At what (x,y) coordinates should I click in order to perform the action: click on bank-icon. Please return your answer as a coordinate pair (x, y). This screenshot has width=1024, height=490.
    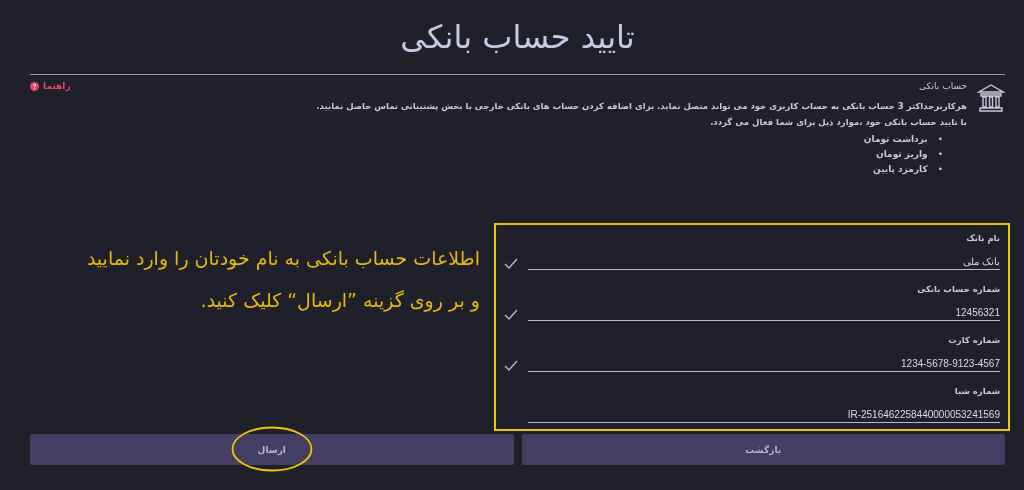
    Looking at the image, I should click on (991, 98).